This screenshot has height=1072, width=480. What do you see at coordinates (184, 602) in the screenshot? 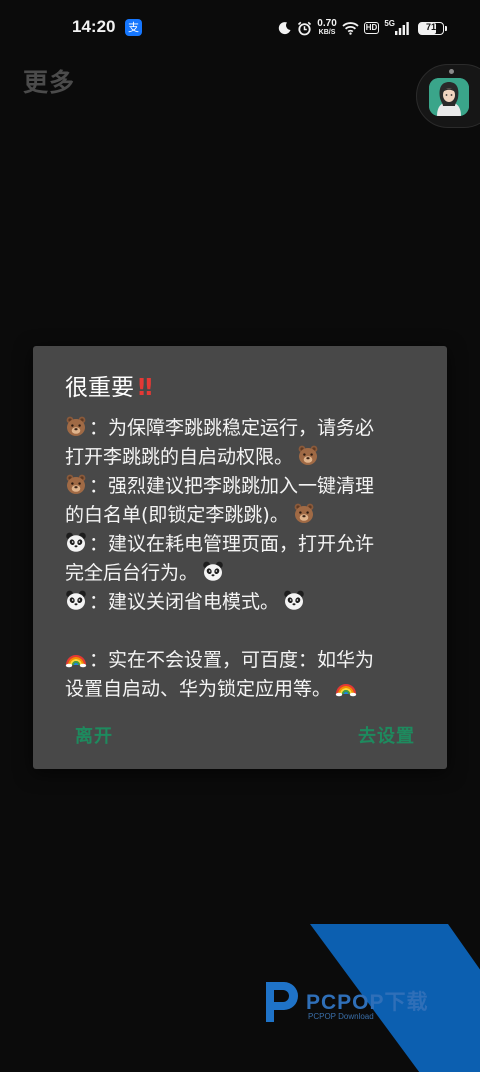
I see `message-text: ：建议关闭省电模式。` at bounding box center [184, 602].